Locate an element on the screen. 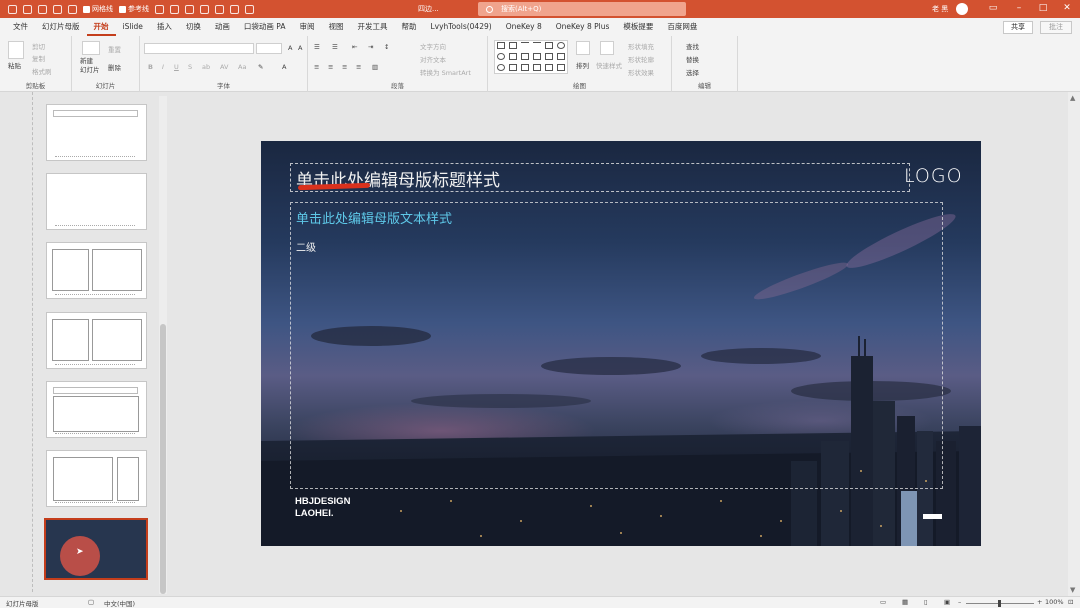 This screenshot has width=1080, height=608. body-level2-text: 二级 is located at coordinates (306, 246).